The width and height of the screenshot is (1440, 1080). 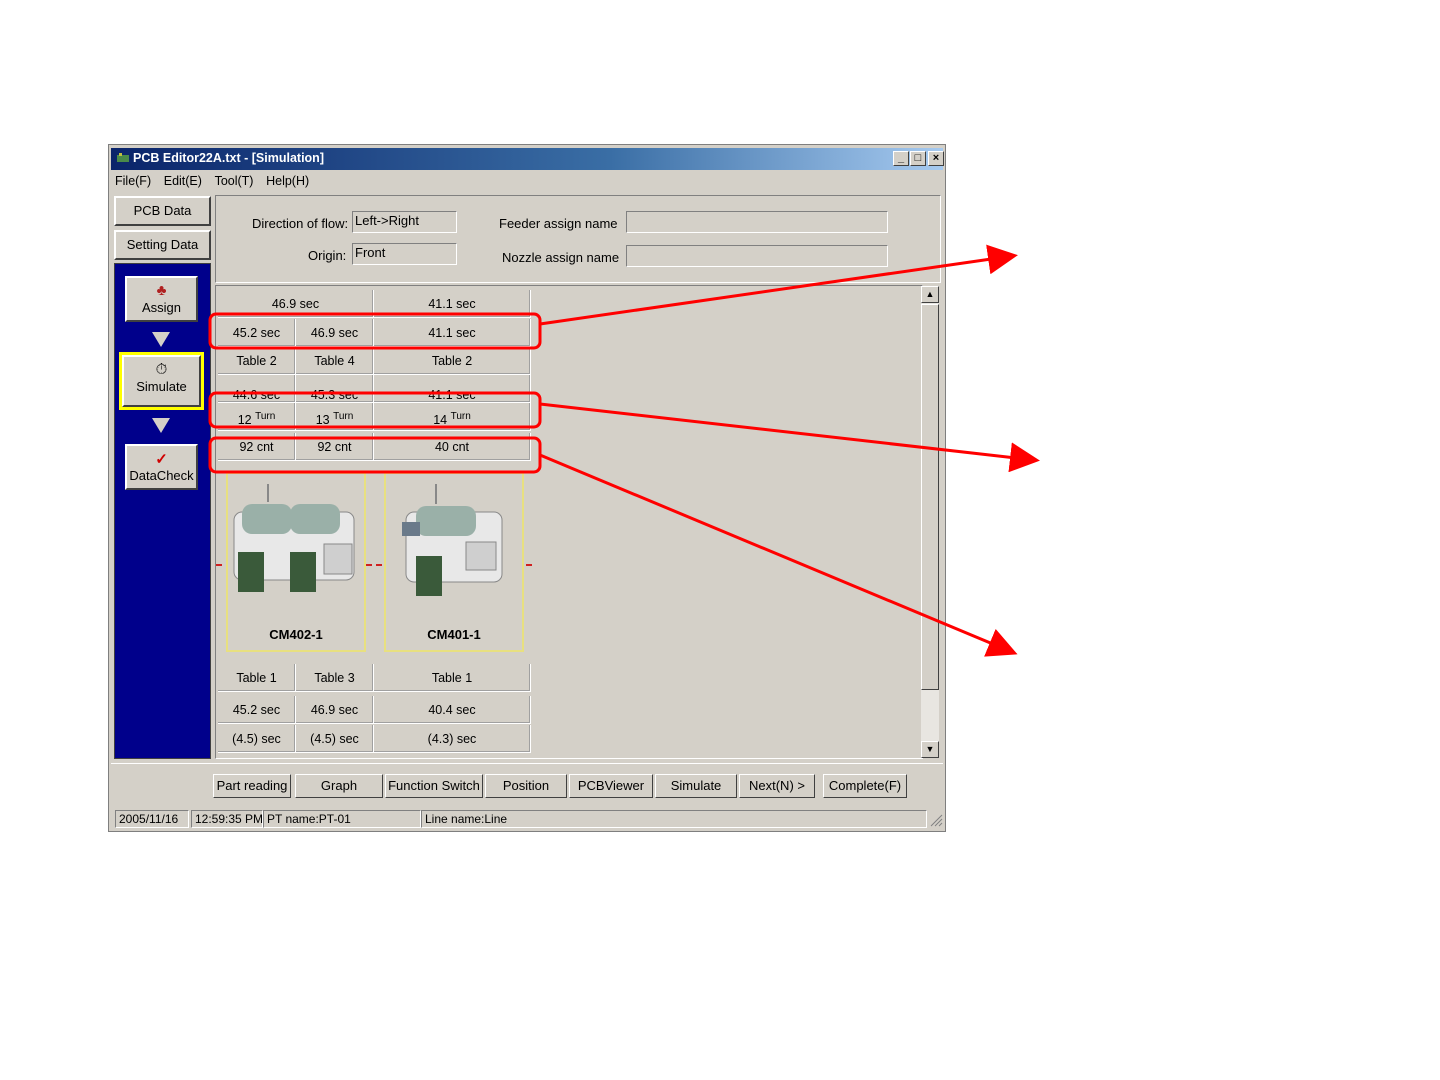 What do you see at coordinates (561, 257) in the screenshot?
I see `nozzle-label: Nozzle assign name` at bounding box center [561, 257].